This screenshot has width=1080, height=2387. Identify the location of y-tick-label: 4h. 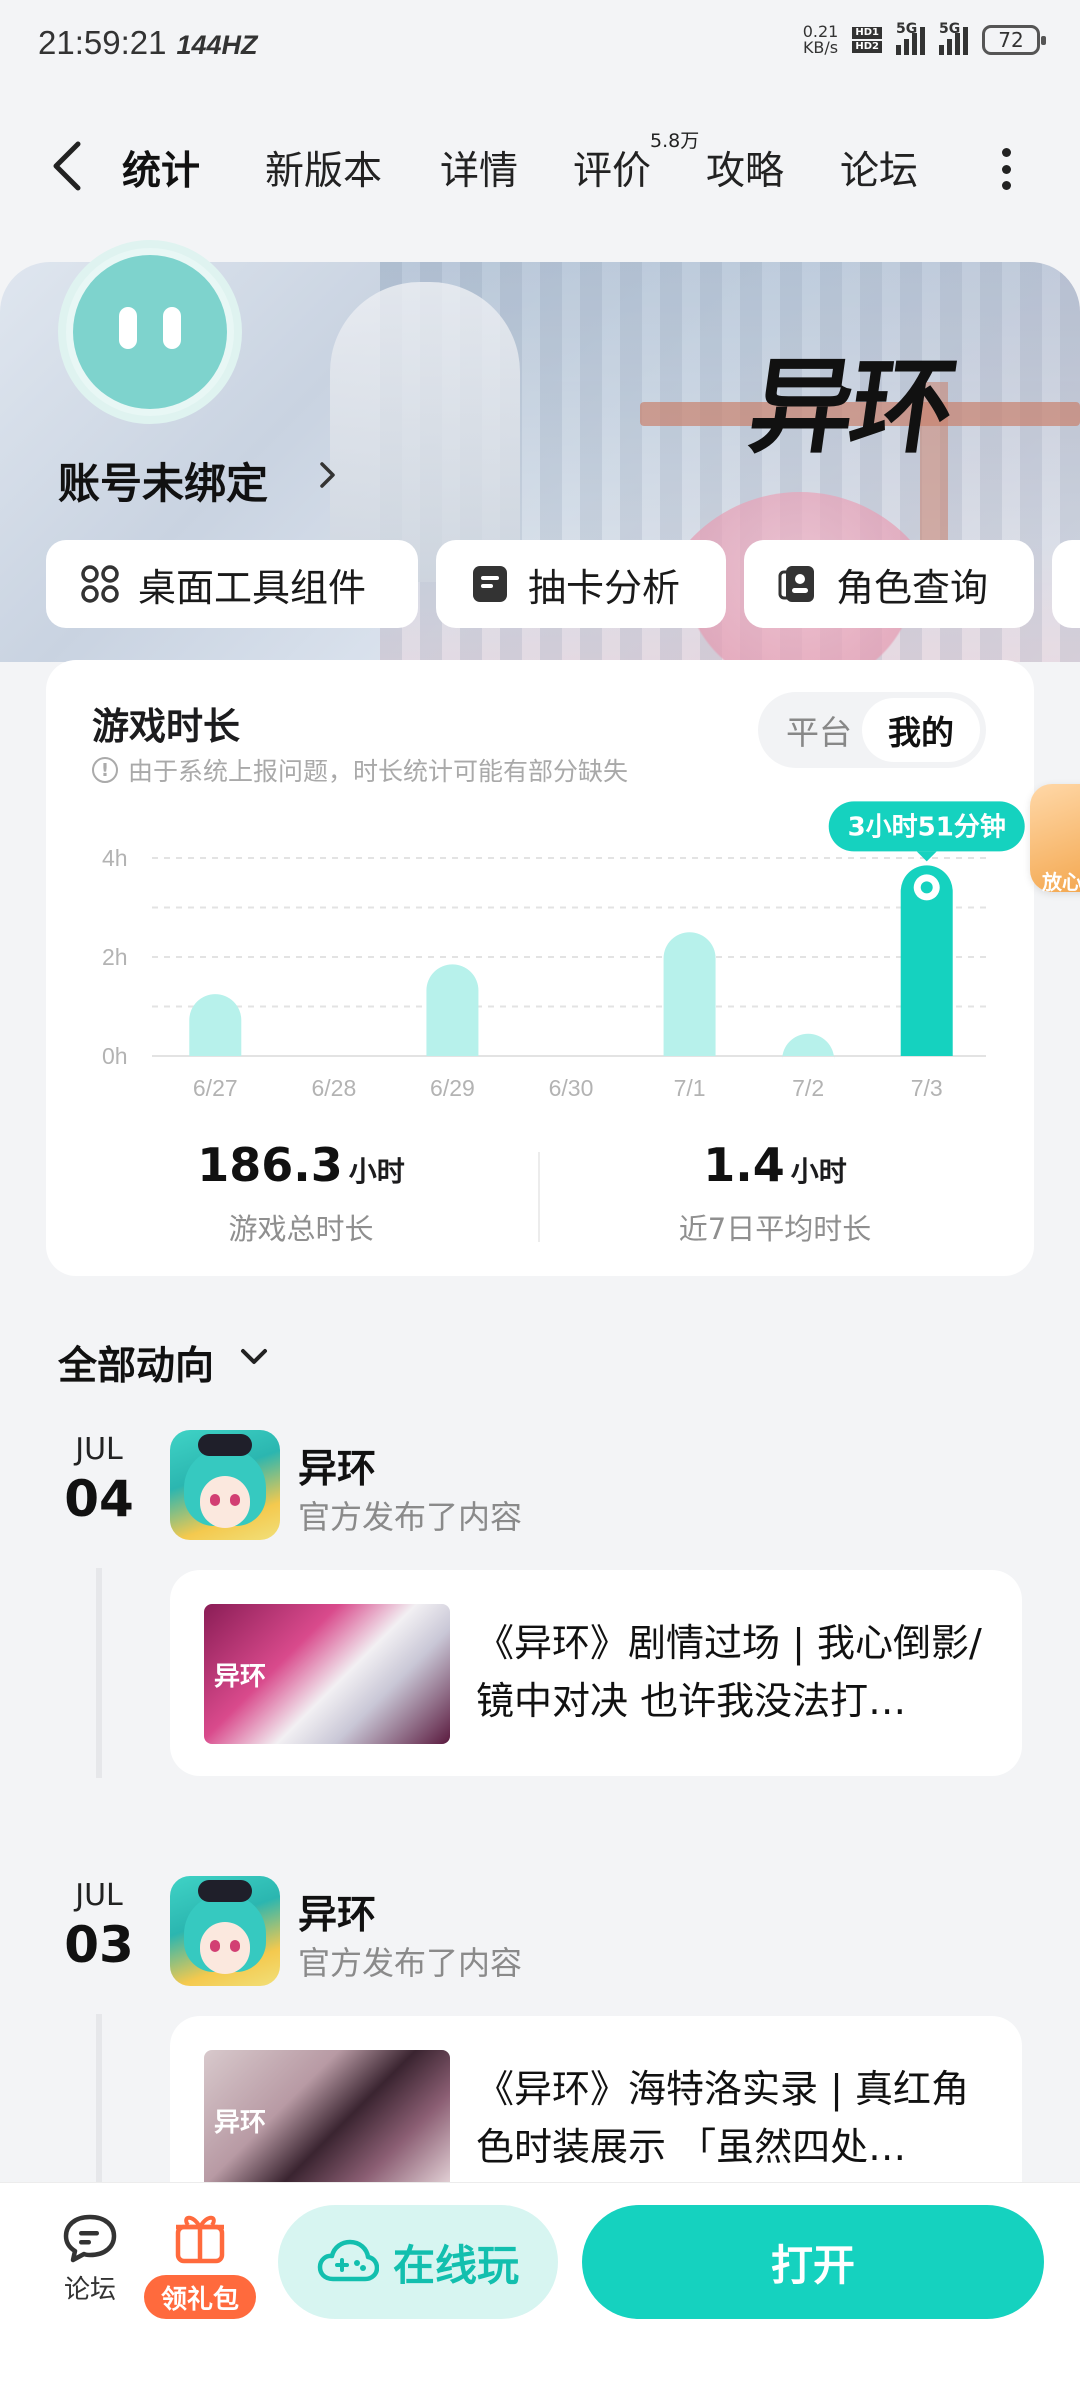
(115, 858).